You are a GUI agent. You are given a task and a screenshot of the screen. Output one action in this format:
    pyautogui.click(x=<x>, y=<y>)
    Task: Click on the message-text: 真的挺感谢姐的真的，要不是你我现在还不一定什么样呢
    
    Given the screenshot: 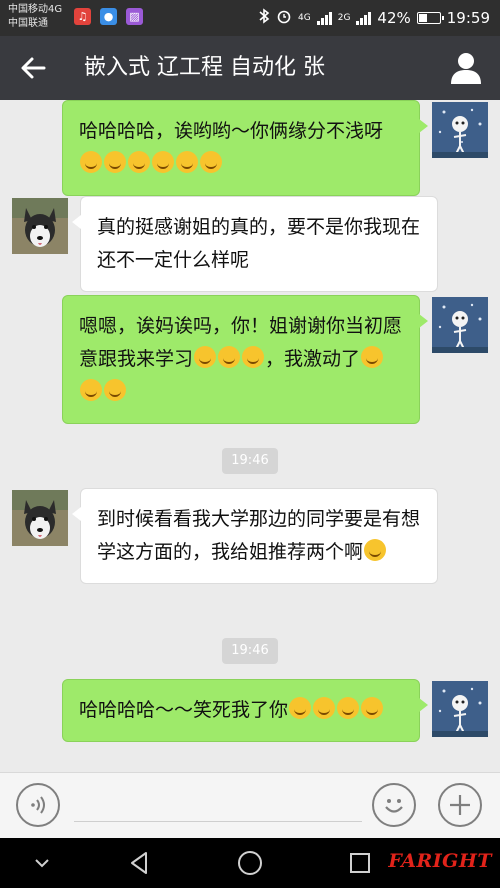 What is the action you would take?
    pyautogui.click(x=259, y=243)
    